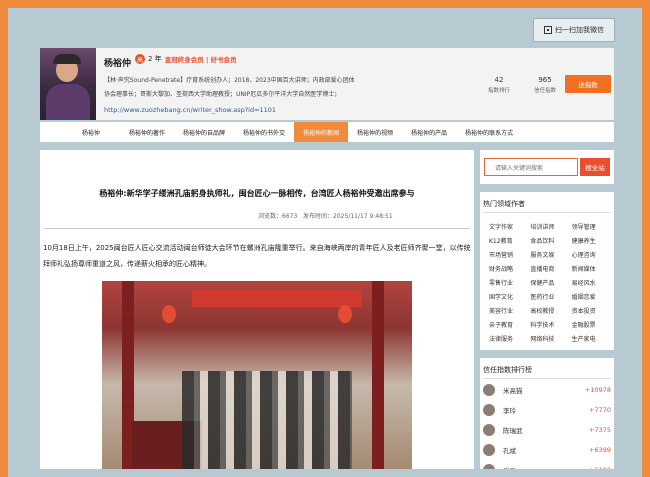 This screenshot has width=650, height=477. Describe the element at coordinates (550, 254) in the screenshot. I see `hot-author-category: 服务文娱` at that location.